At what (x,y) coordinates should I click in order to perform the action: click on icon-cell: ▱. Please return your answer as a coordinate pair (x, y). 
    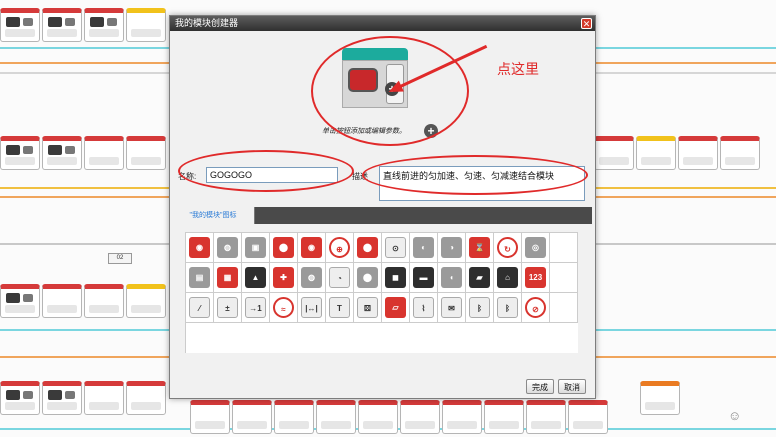
    Looking at the image, I should click on (396, 308).